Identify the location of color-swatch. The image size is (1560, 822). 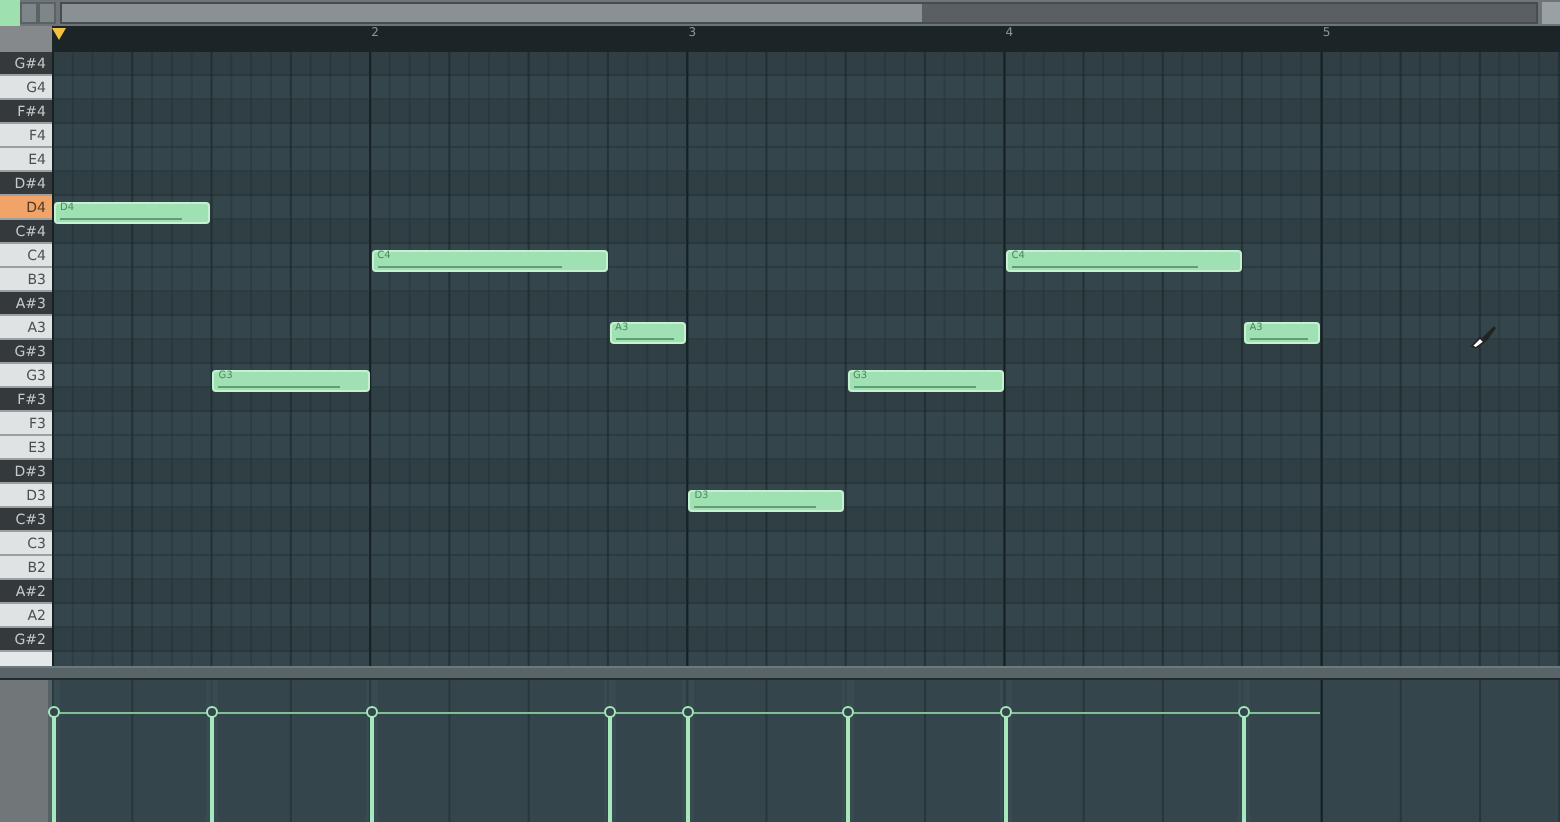
(10, 13).